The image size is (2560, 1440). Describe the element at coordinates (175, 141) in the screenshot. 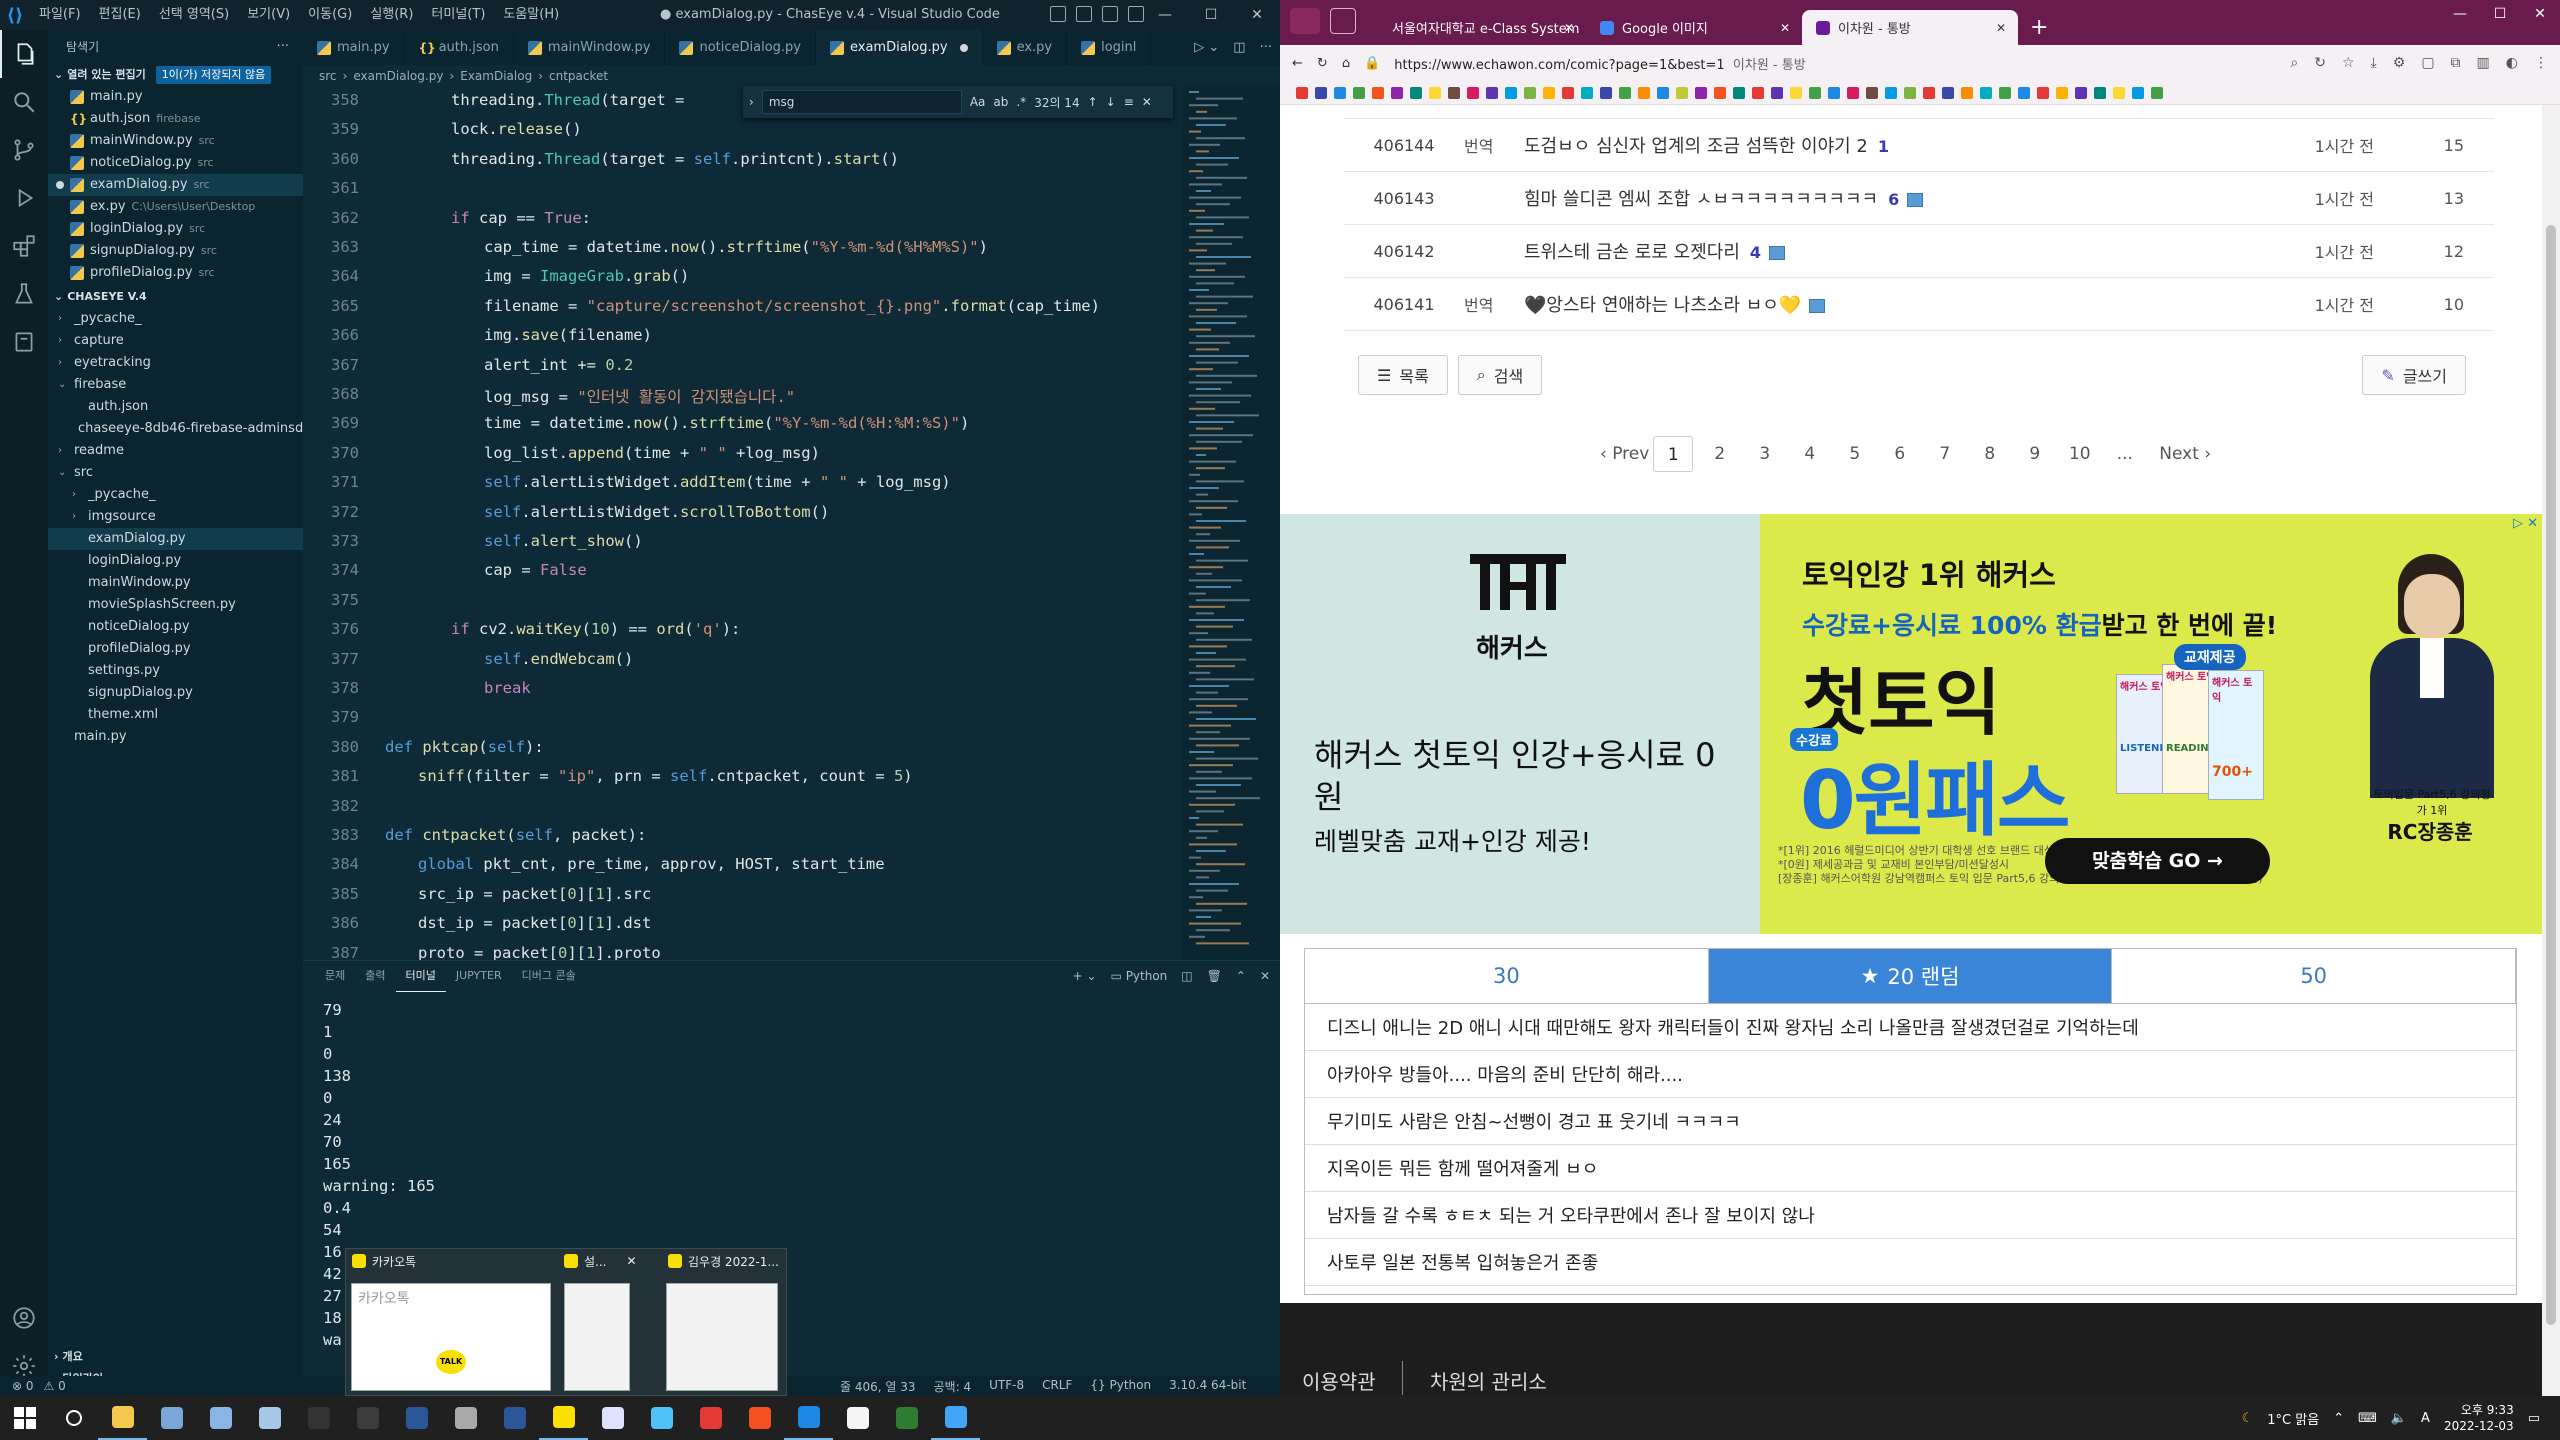

I see `open-editor-item: mainWindow.py src` at that location.